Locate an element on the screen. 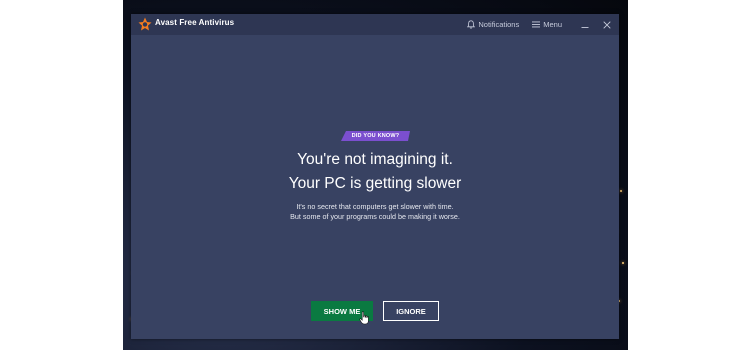  headline-line-1: You're not imagining it. is located at coordinates (375, 159).